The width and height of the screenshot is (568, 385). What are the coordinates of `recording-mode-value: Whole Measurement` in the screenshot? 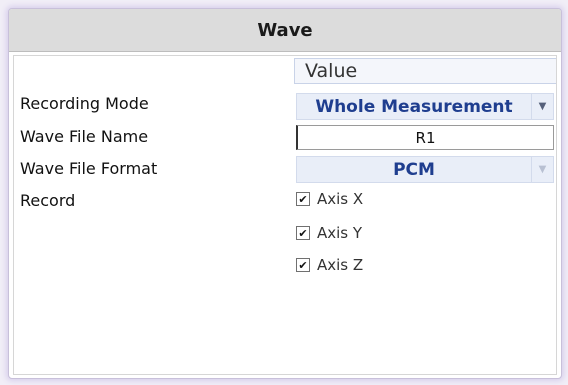 It's located at (414, 106).